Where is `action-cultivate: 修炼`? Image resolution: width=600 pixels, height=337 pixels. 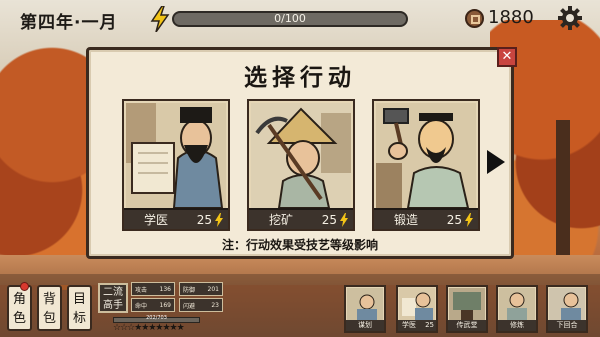
action-cultivate: 修炼 is located at coordinates (517, 309).